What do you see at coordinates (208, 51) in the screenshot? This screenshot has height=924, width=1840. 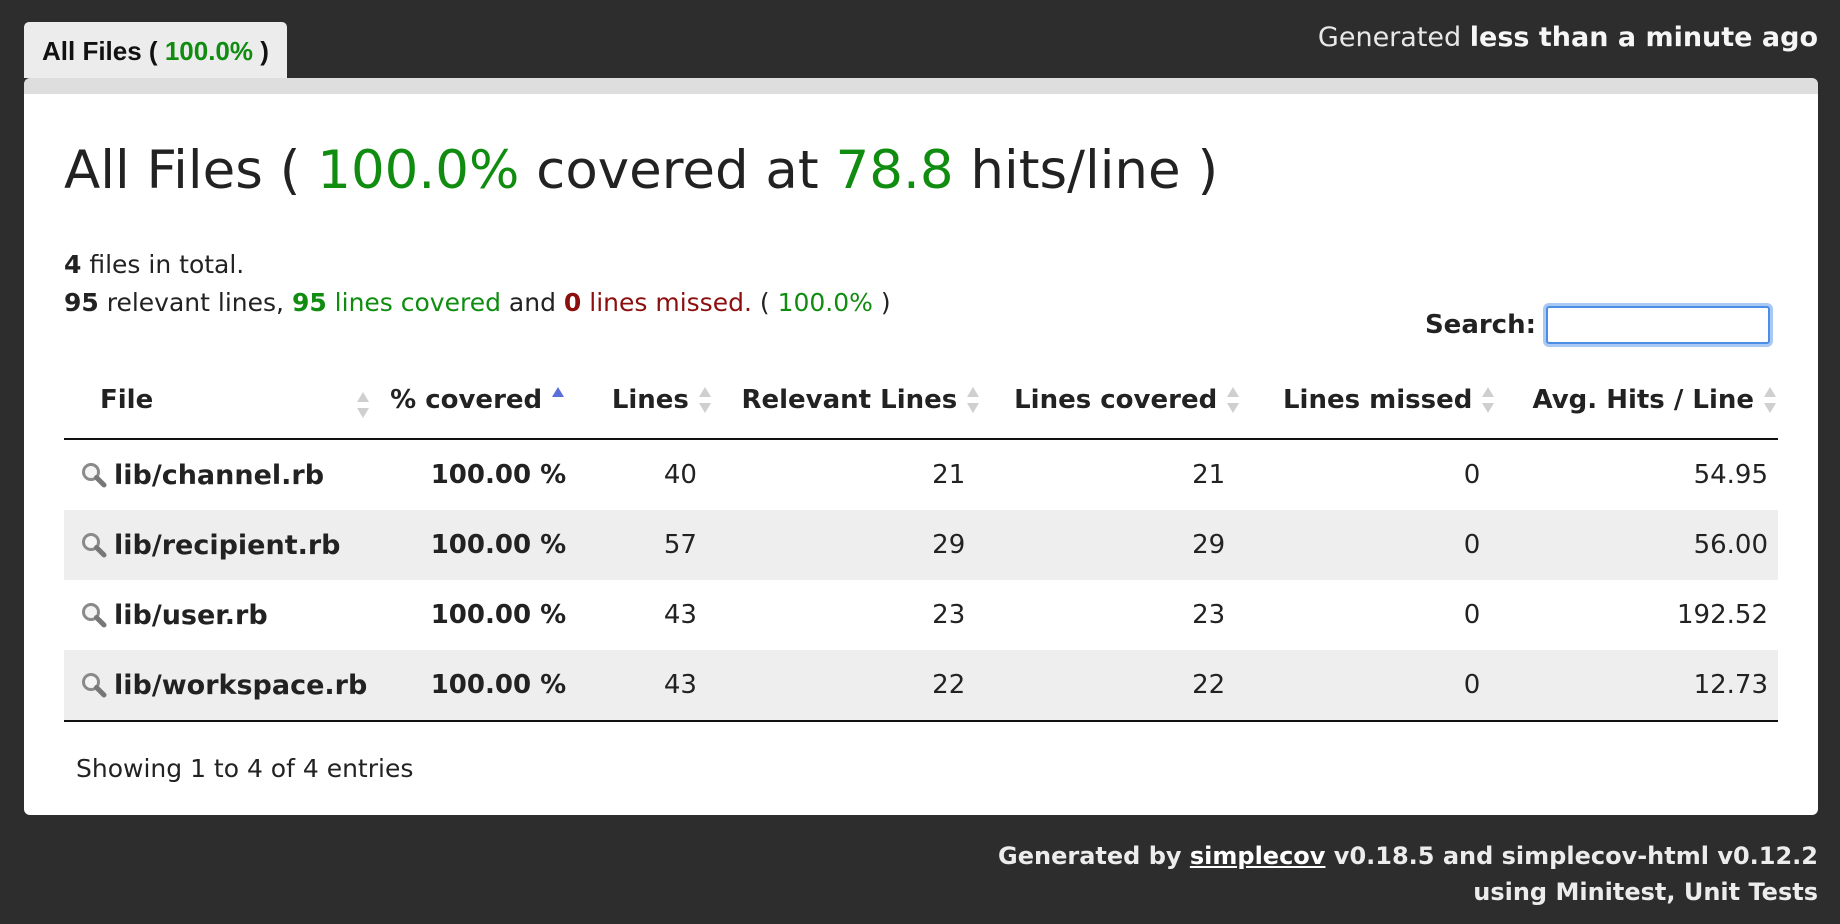 I see `tab-percent: 100.0%` at bounding box center [208, 51].